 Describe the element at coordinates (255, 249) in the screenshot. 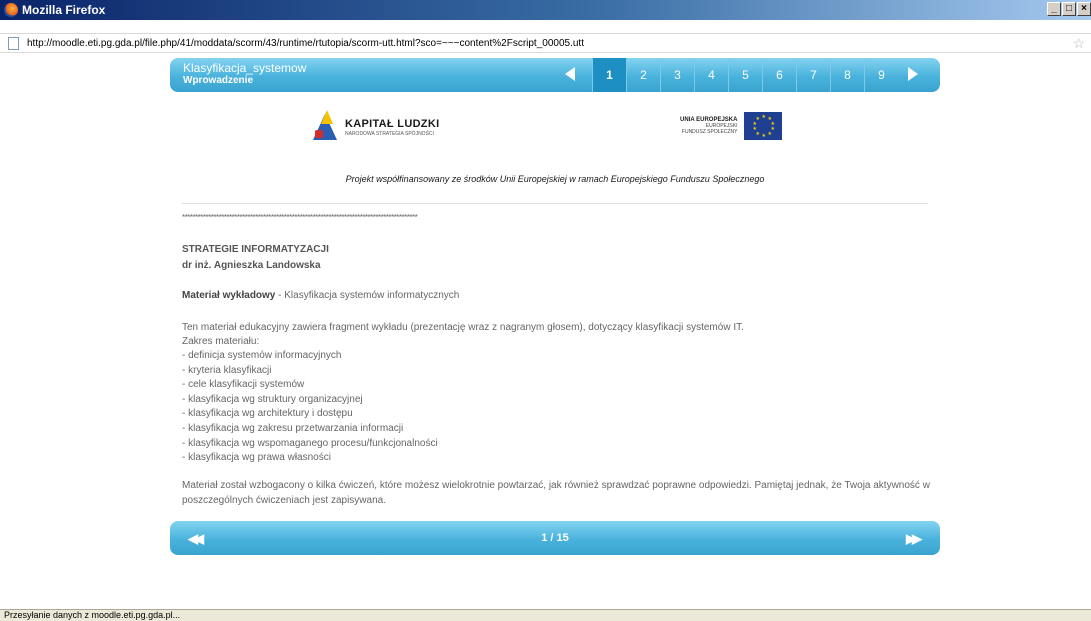

I see `content-heading: STRATEGIE INFORMATYZACJI` at that location.